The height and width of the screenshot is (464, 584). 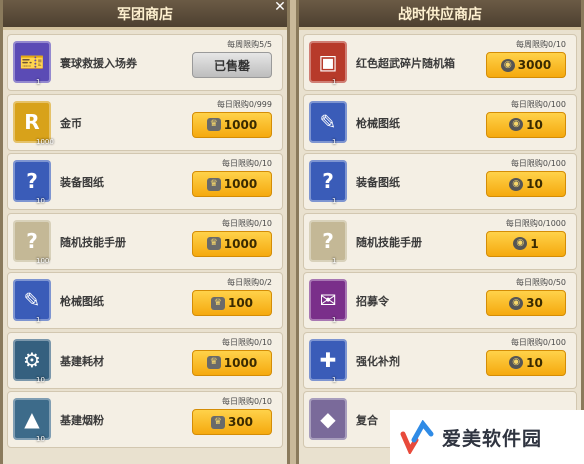 What do you see at coordinates (71, 123) in the screenshot?
I see `item-name: 金币` at bounding box center [71, 123].